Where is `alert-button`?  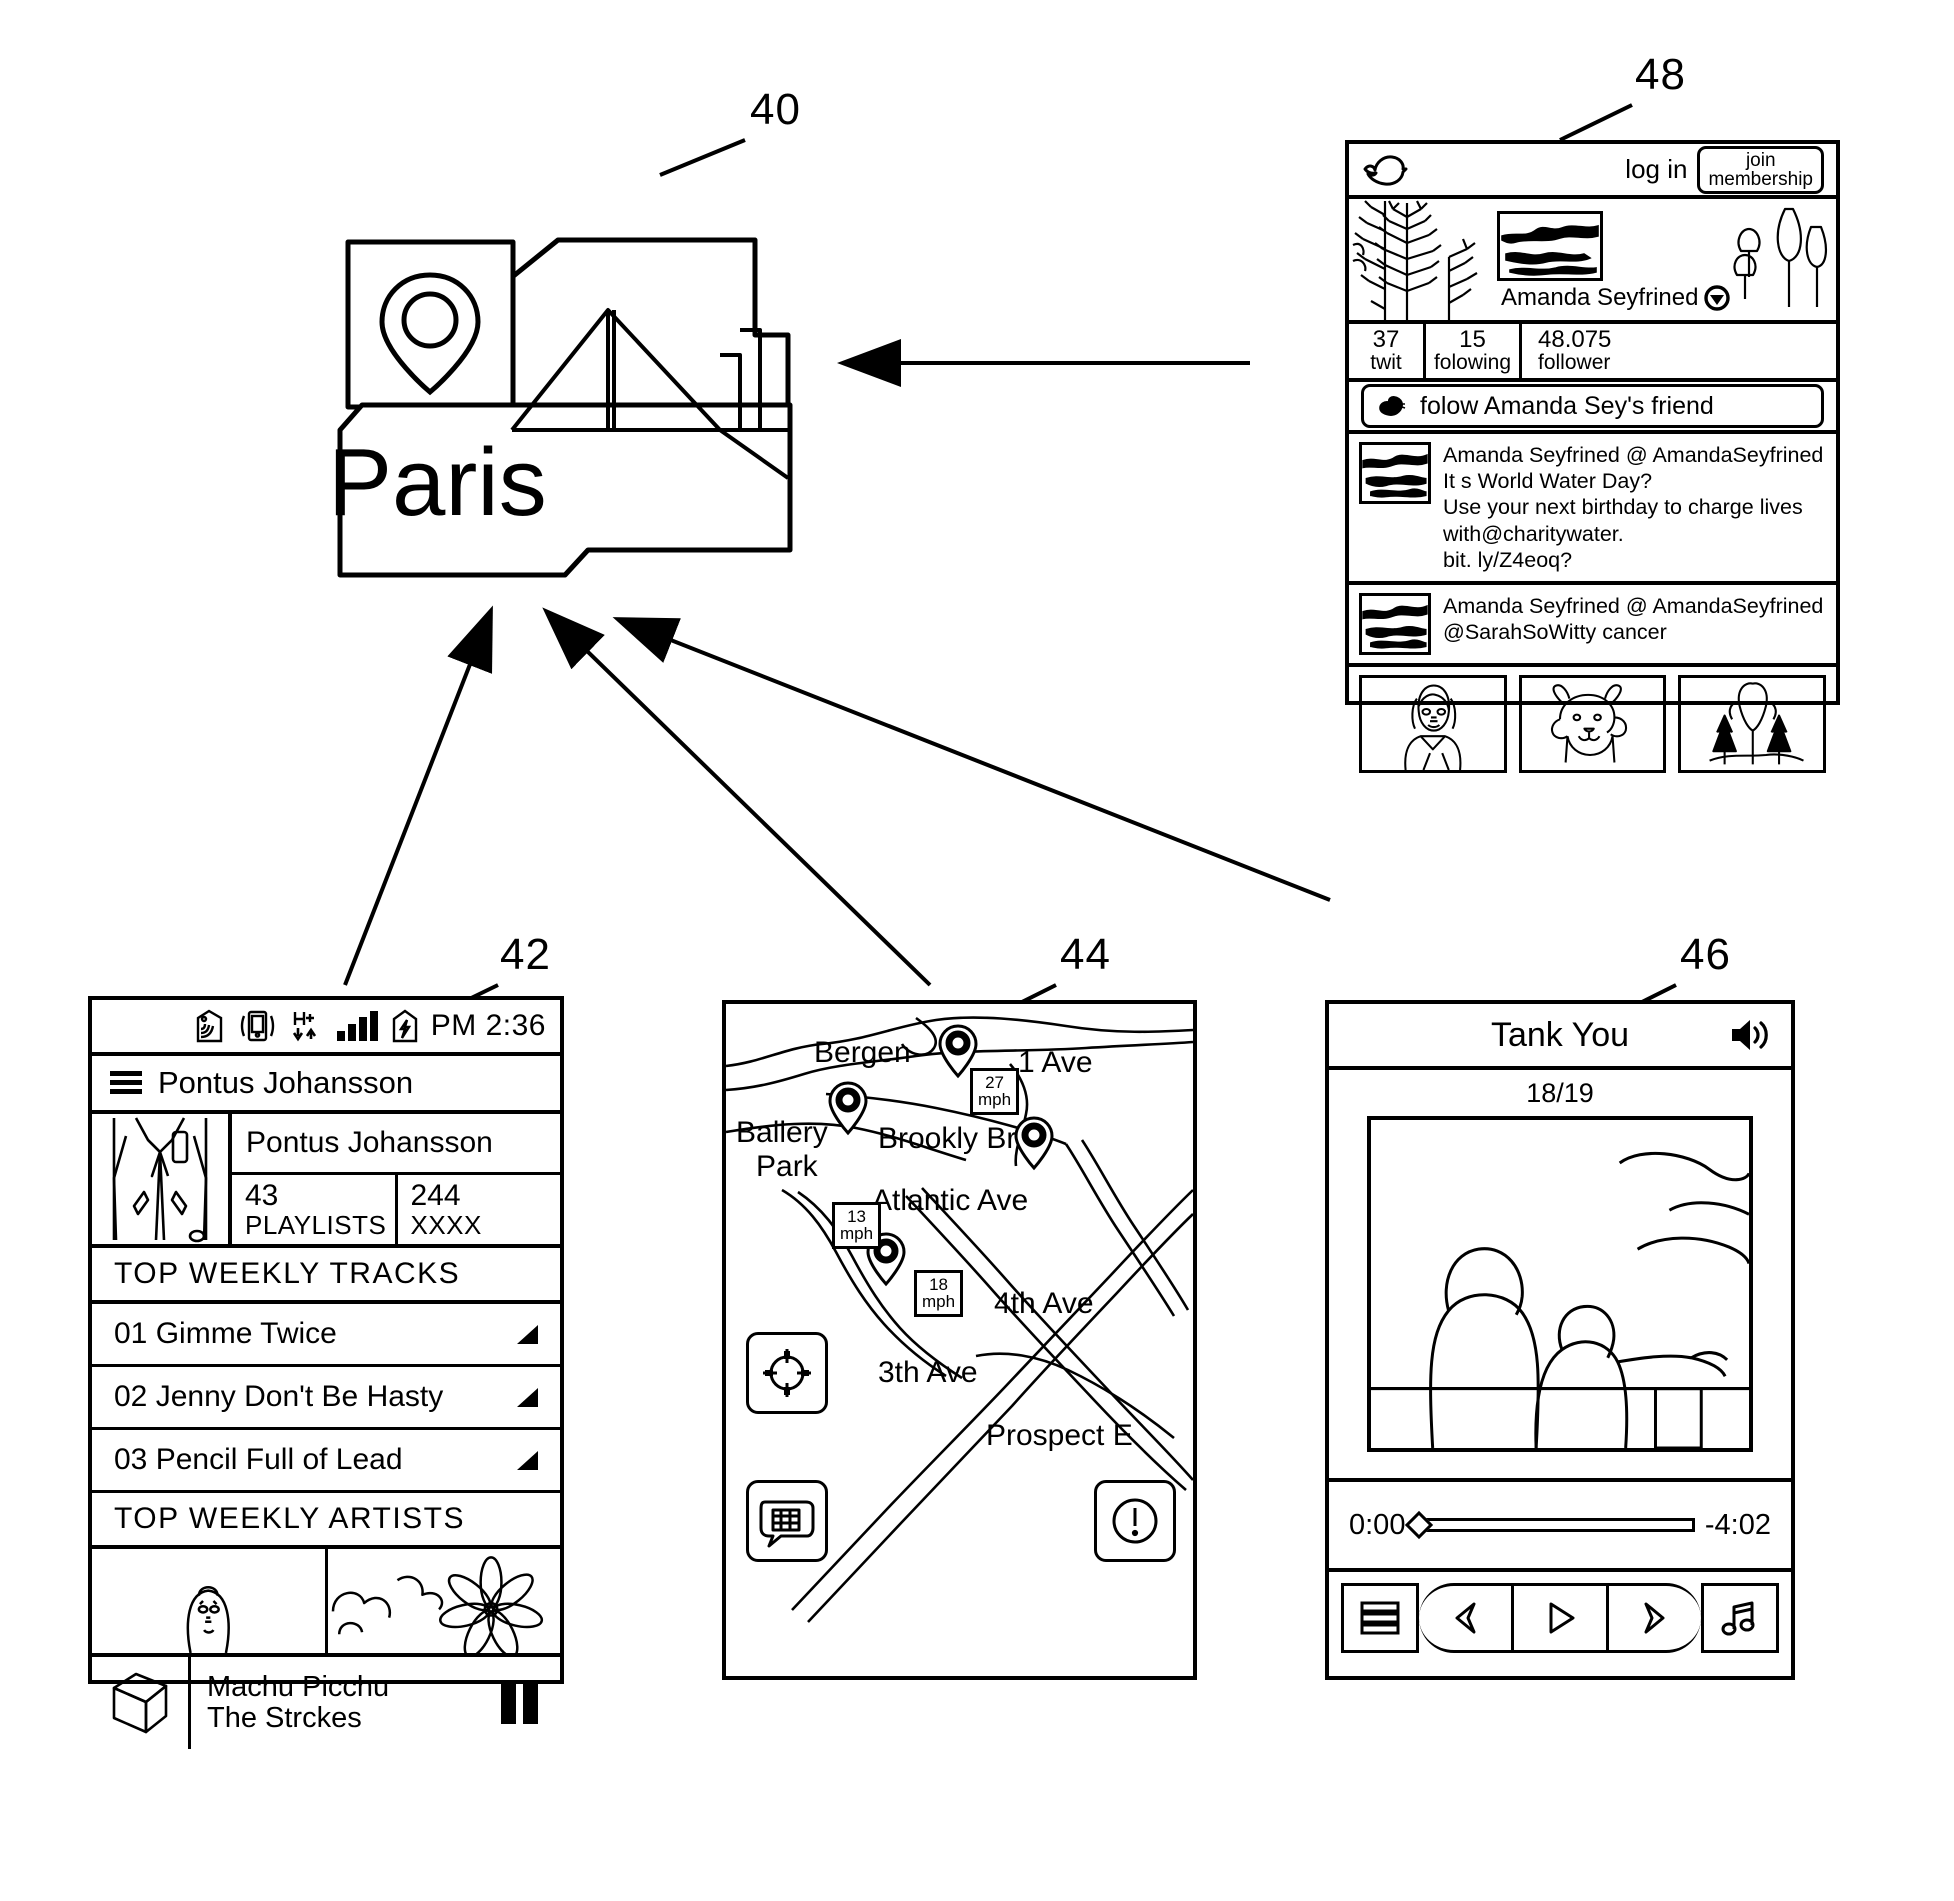
alert-button is located at coordinates (1135, 1521).